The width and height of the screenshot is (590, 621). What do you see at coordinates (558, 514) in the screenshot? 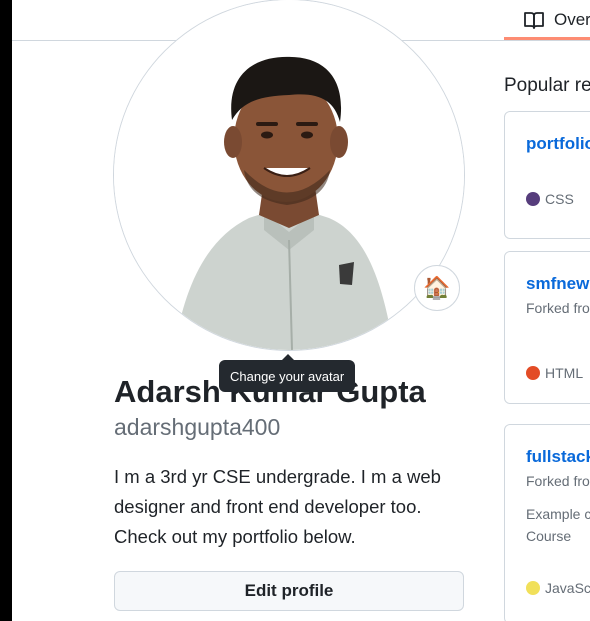
I see `repo-description: Example c` at bounding box center [558, 514].